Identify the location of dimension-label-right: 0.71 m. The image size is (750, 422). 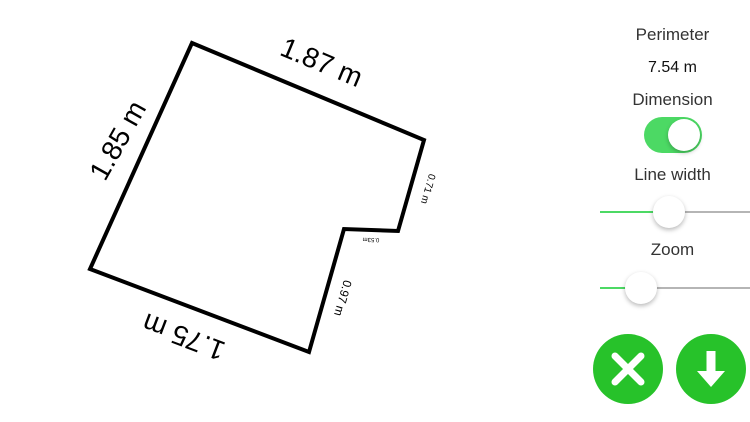
(427, 188).